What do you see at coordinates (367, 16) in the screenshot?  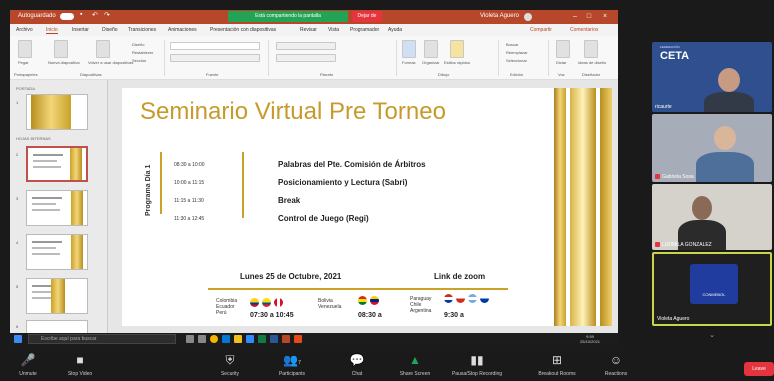 I see `stop-share-button: Dejar de` at bounding box center [367, 16].